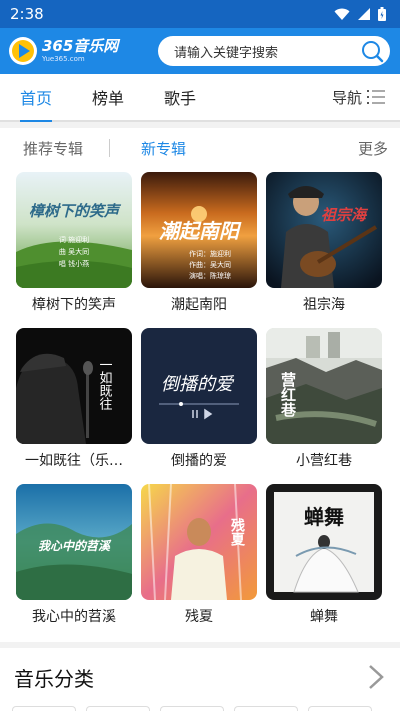  What do you see at coordinates (372, 51) in the screenshot?
I see `search-icon` at bounding box center [372, 51].